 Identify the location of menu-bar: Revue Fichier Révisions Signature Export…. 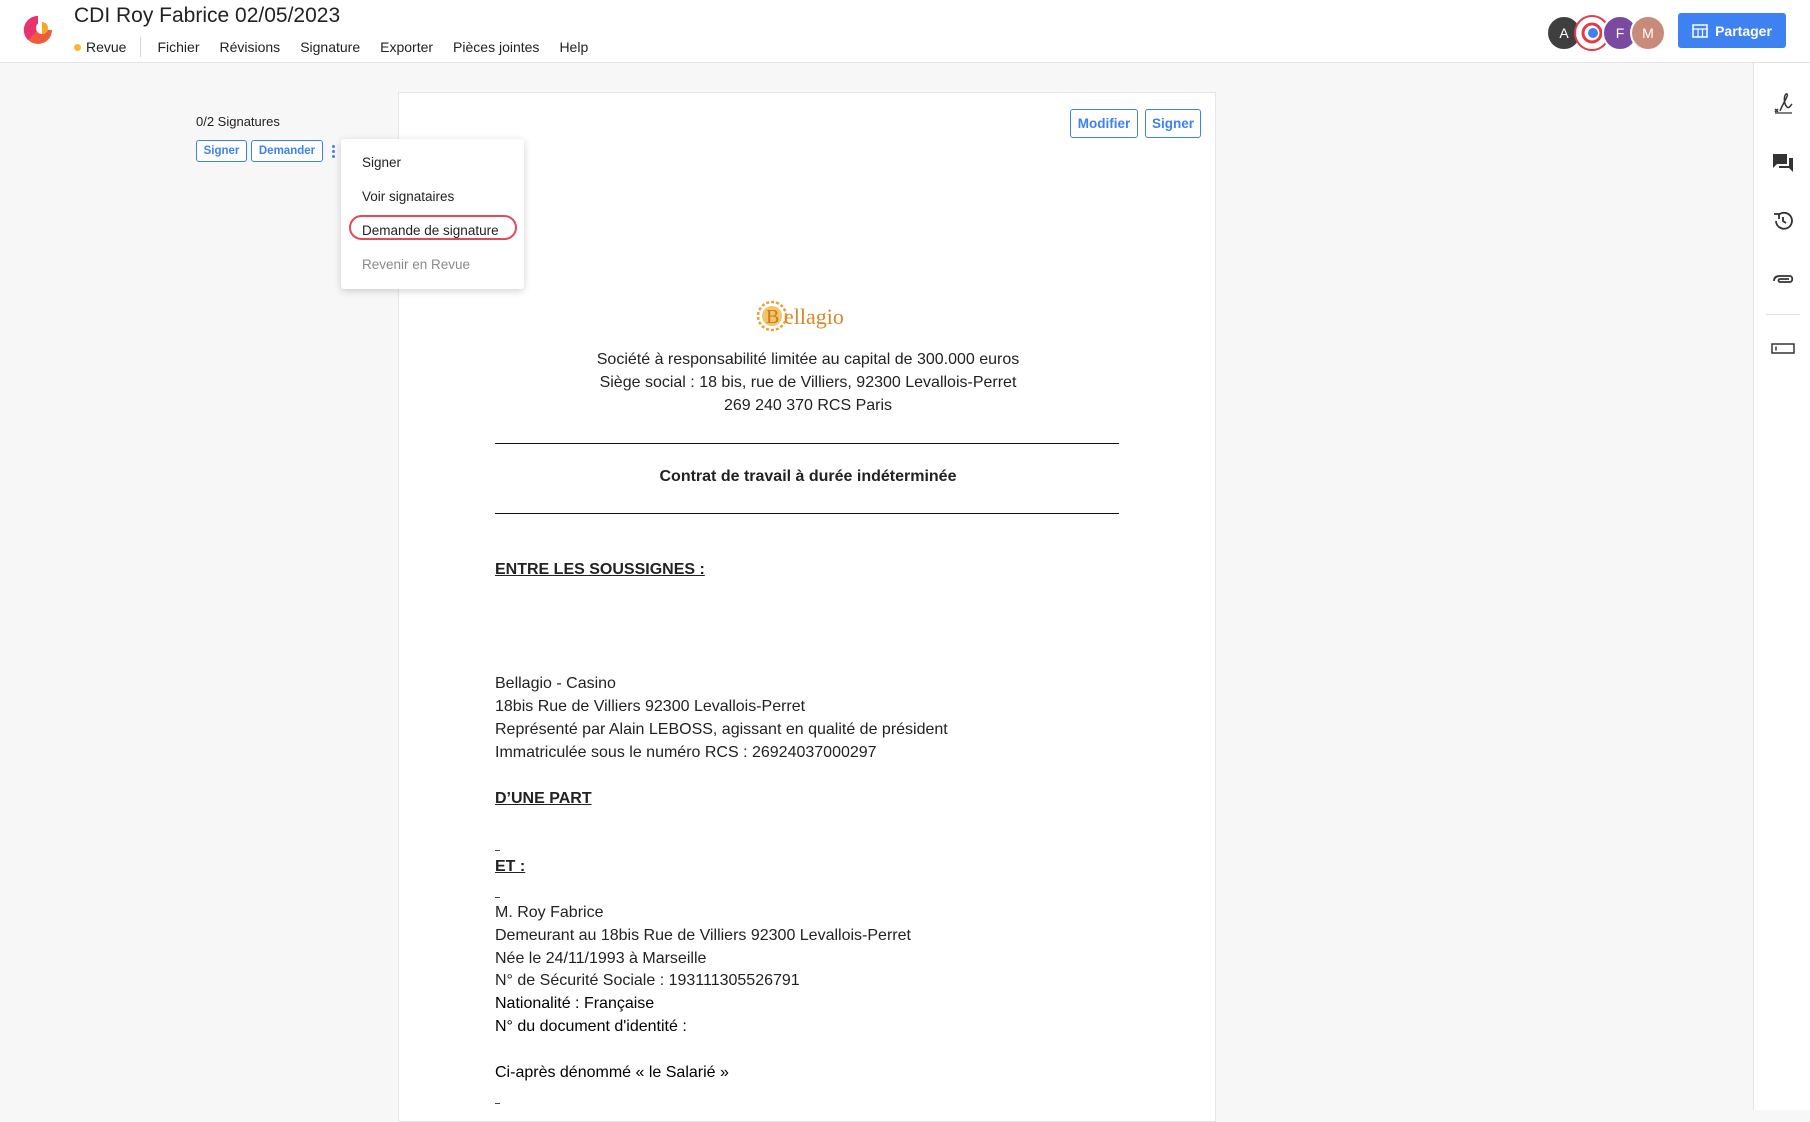
(336, 47).